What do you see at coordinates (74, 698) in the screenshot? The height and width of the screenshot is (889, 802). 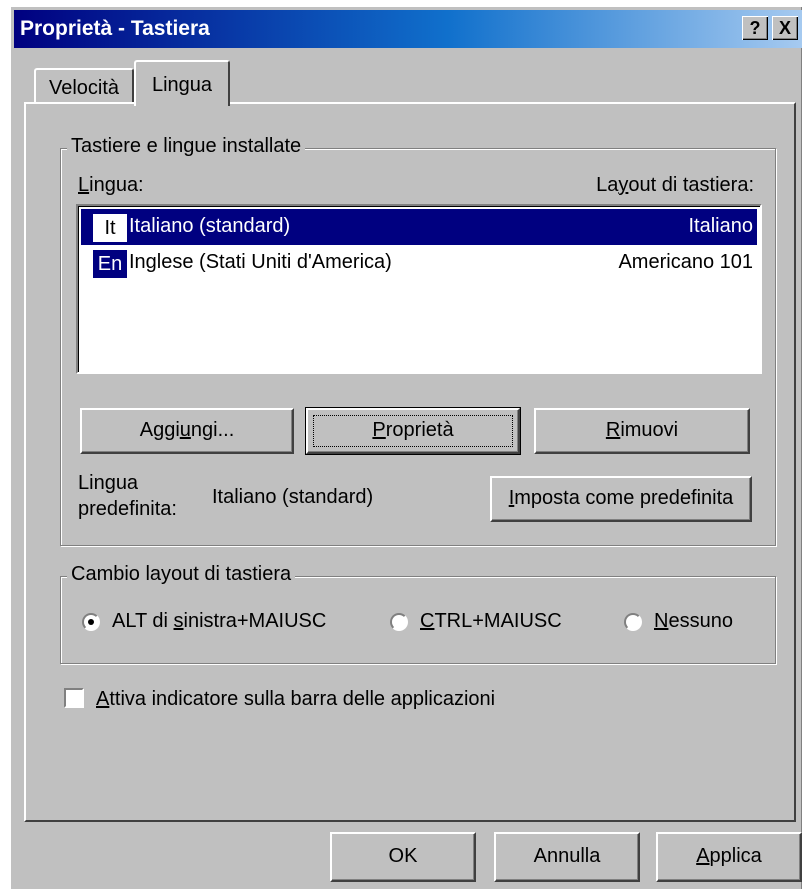 I see `taskbar-indicator-checkbox` at bounding box center [74, 698].